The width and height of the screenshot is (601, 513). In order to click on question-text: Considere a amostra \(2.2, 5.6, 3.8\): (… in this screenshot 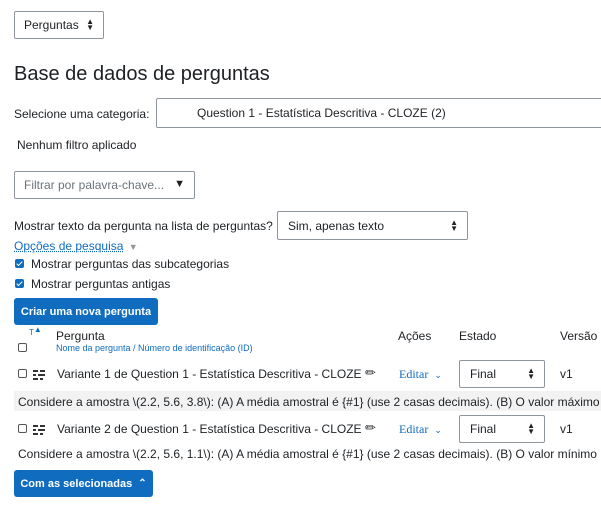, I will do `click(309, 402)`.